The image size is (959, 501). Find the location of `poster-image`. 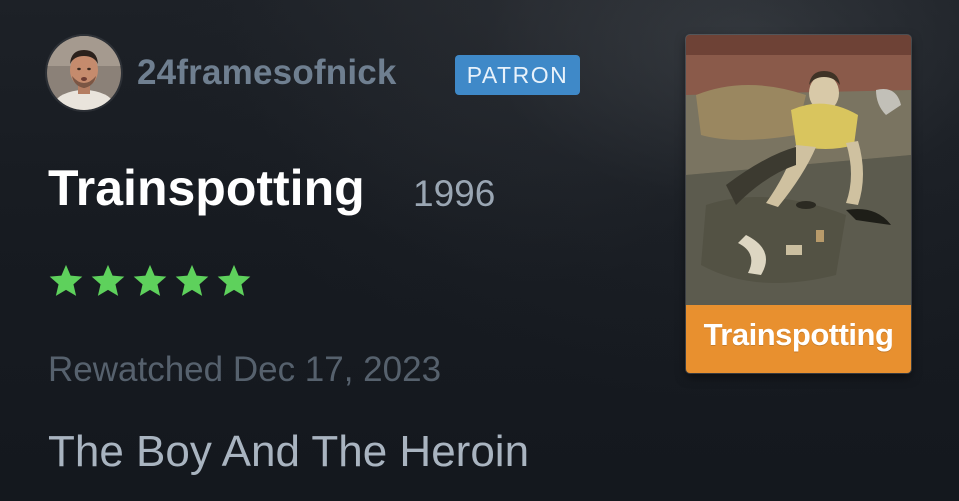

poster-image is located at coordinates (798, 170).